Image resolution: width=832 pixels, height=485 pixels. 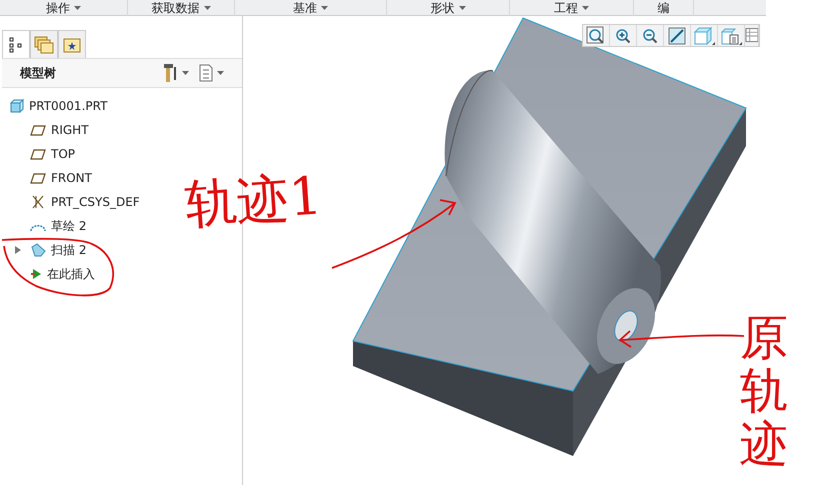 I want to click on expand-arrow-icon, so click(x=17, y=250).